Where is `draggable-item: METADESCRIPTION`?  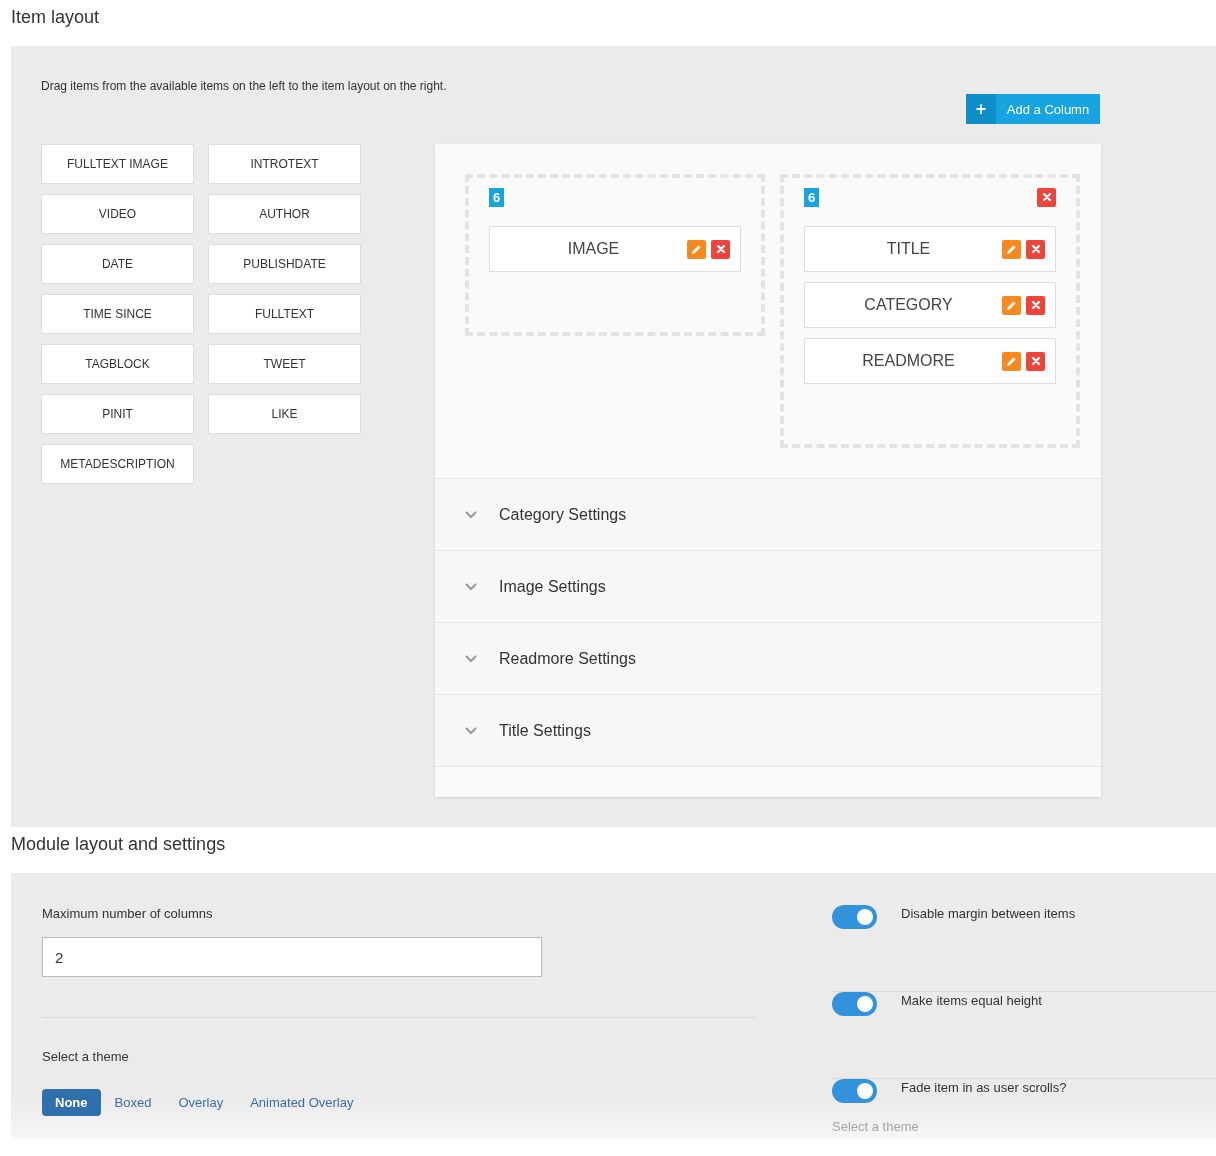 draggable-item: METADESCRIPTION is located at coordinates (117, 464).